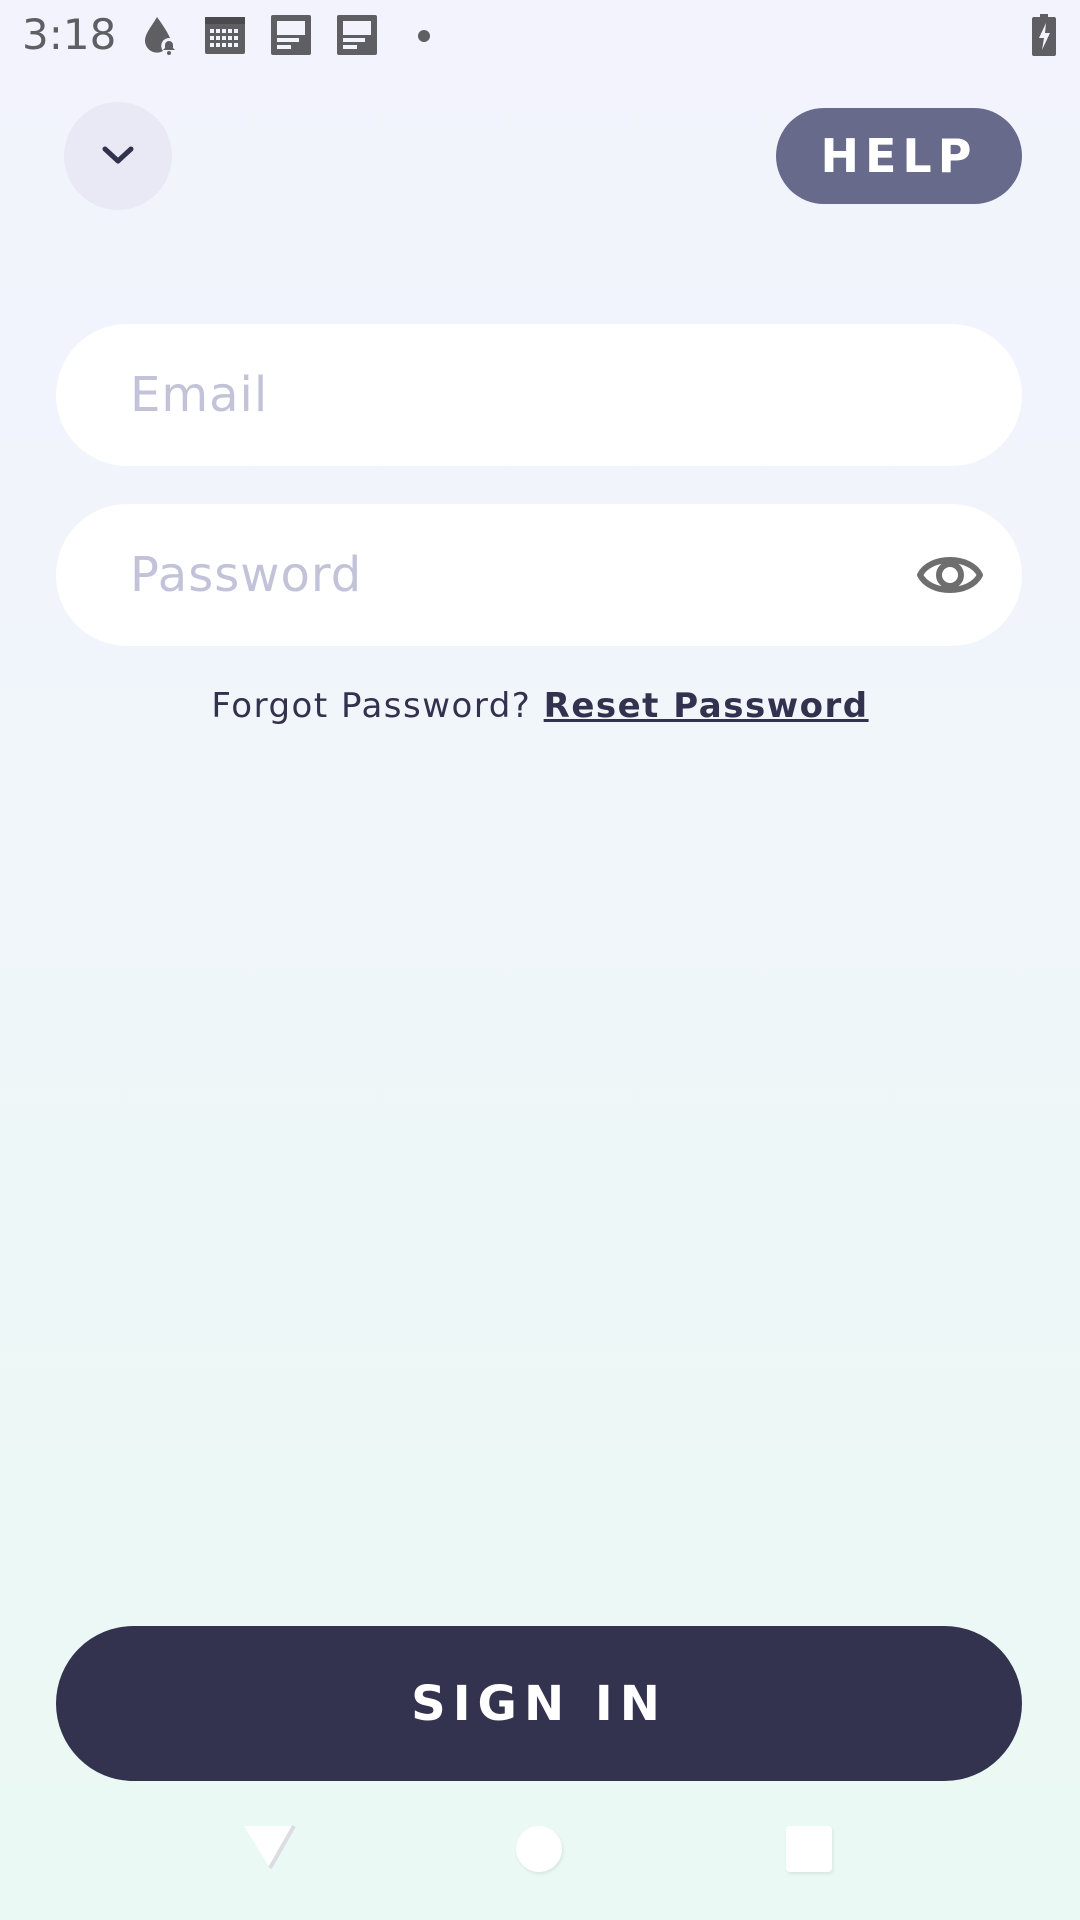 The height and width of the screenshot is (1920, 1080). I want to click on eye-icon, so click(950, 575).